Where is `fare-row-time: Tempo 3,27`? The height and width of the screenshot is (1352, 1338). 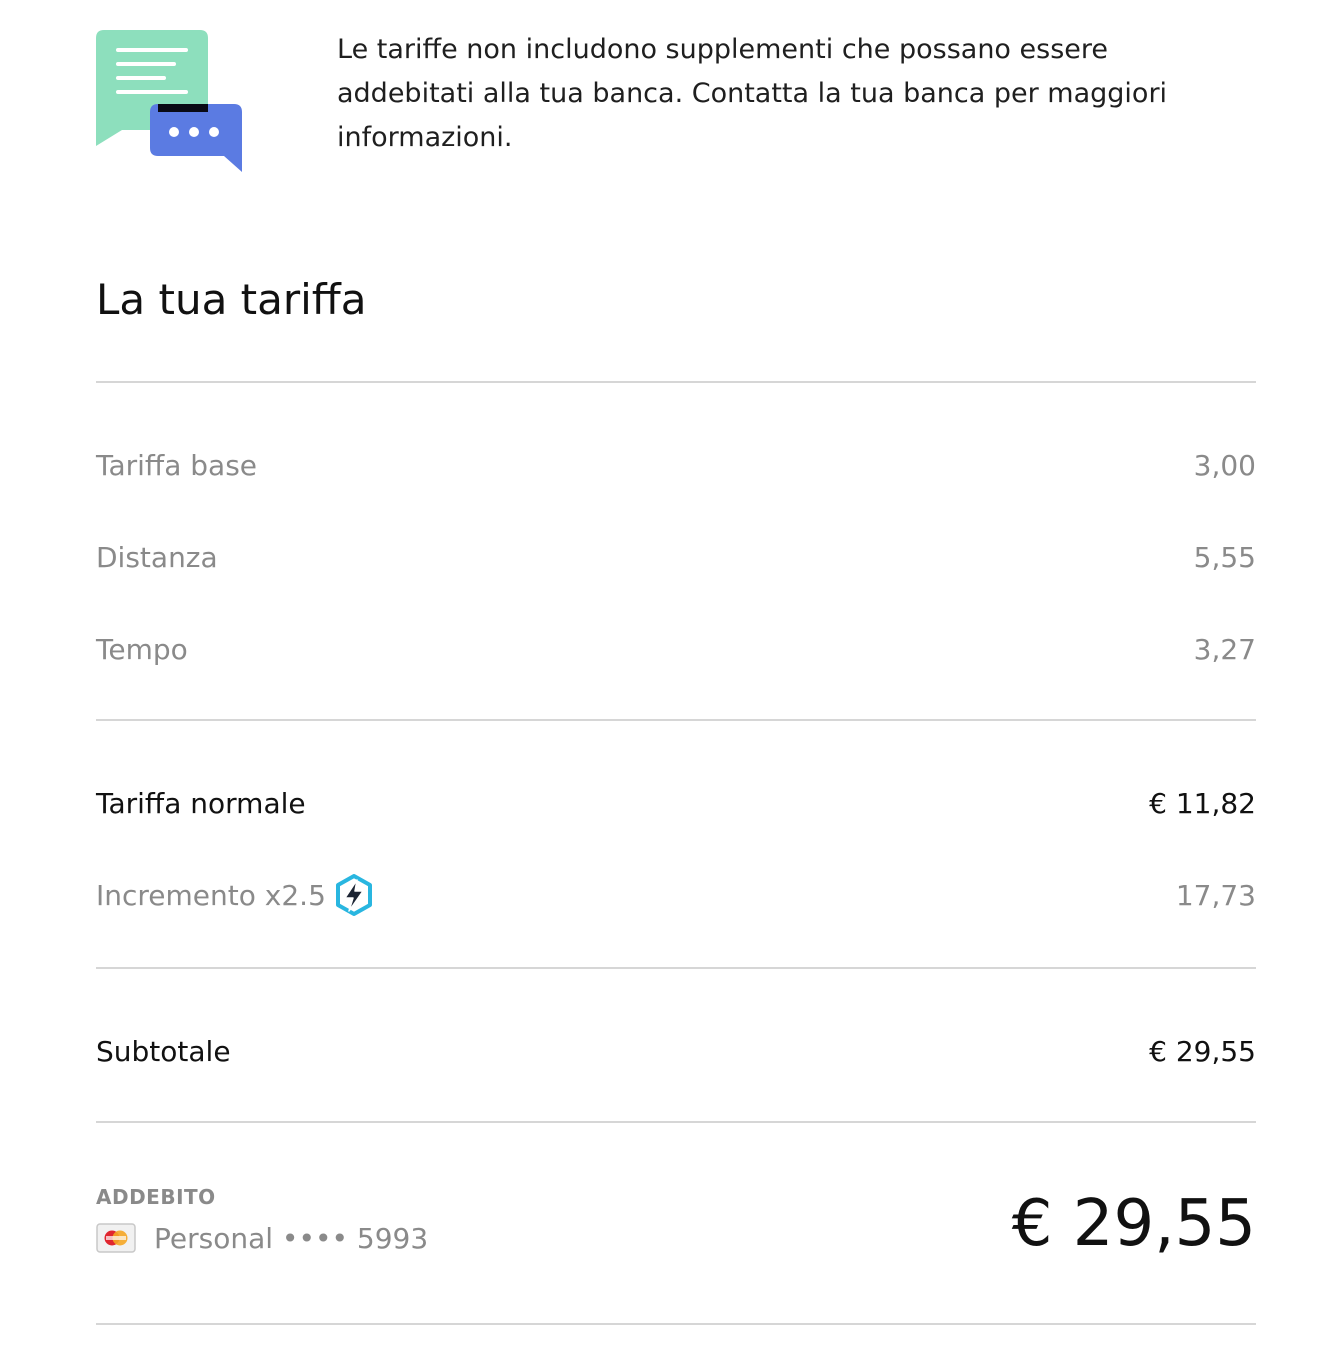 fare-row-time: Tempo 3,27 is located at coordinates (676, 649).